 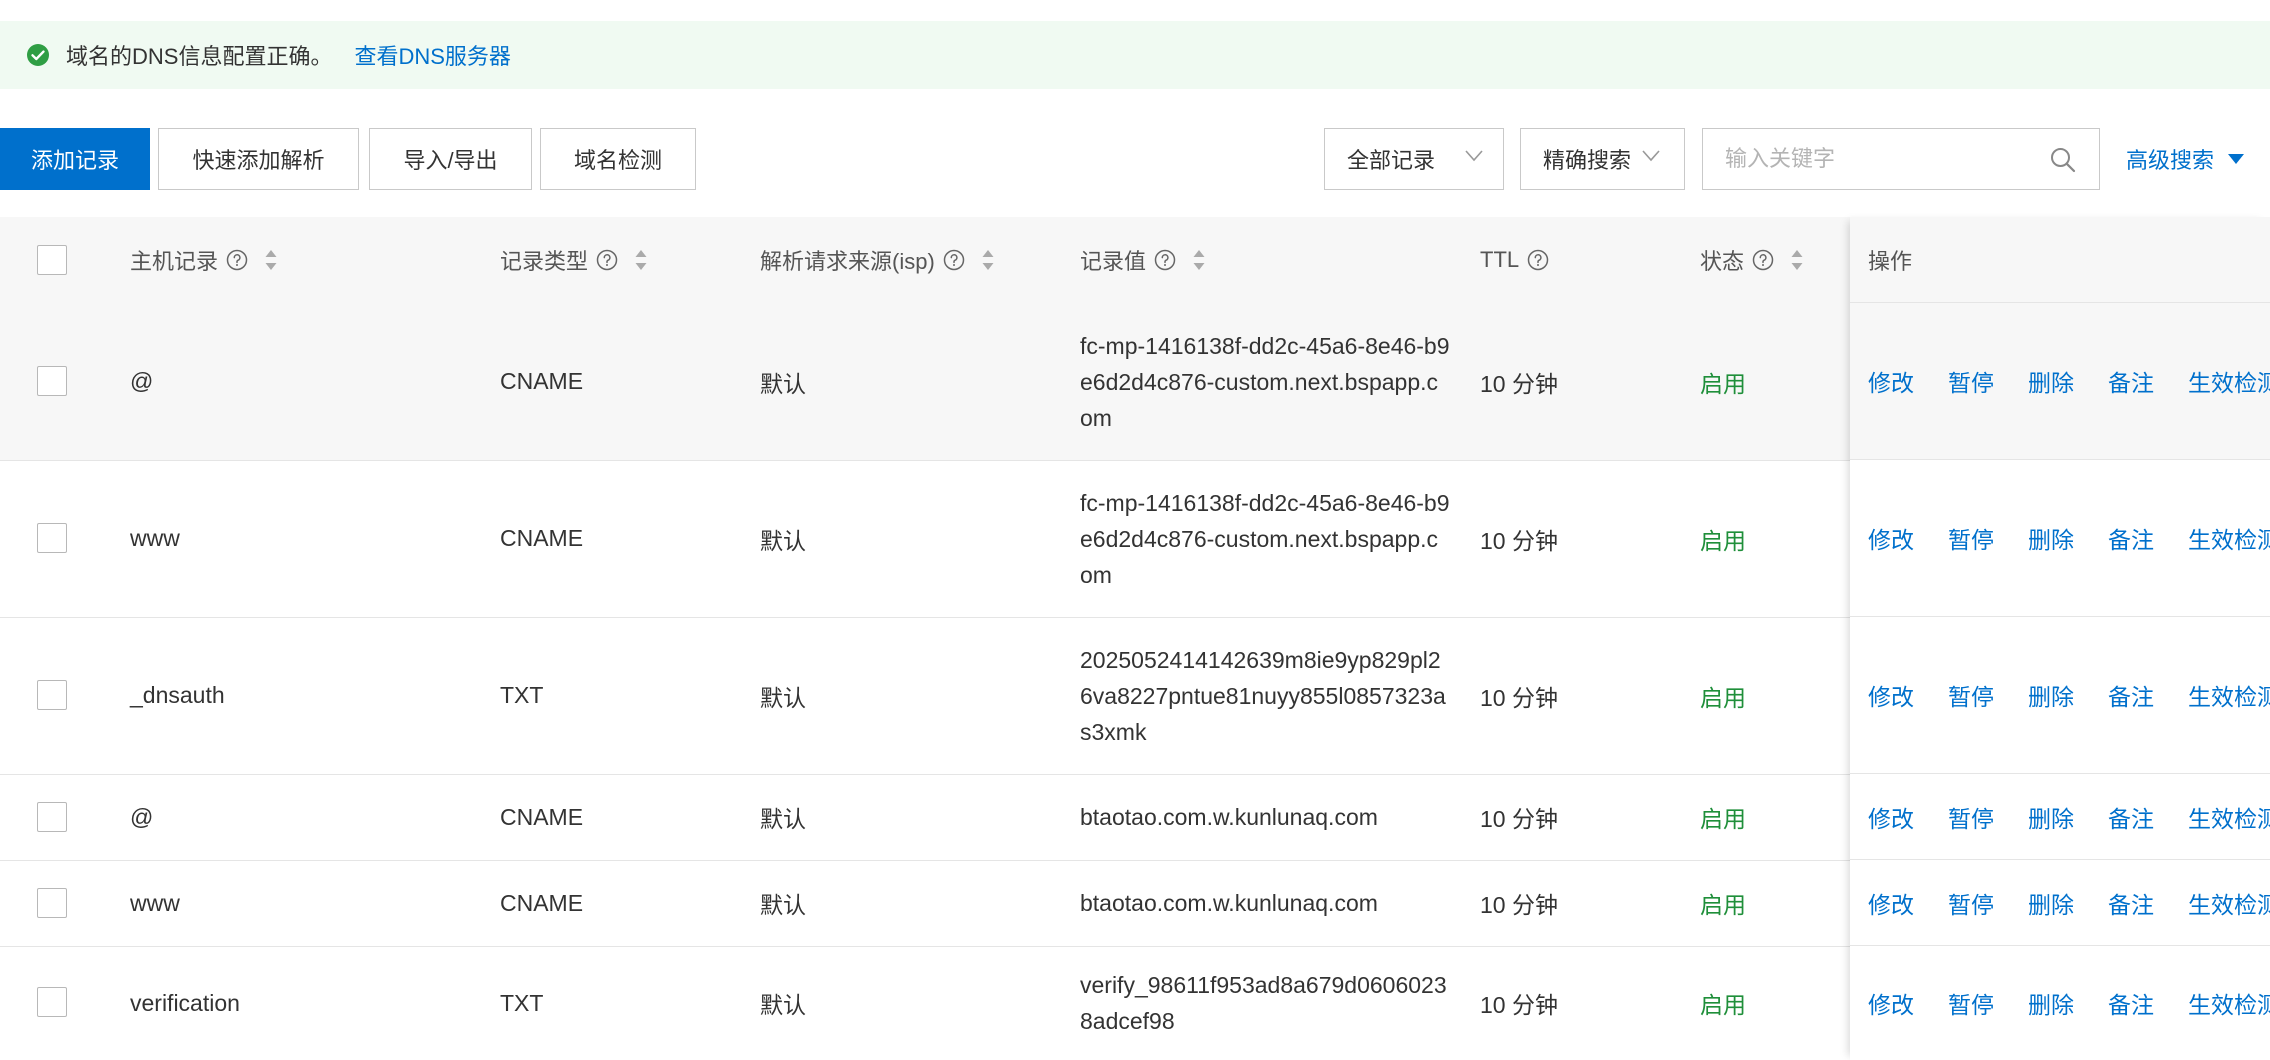 What do you see at coordinates (2063, 160) in the screenshot?
I see `search-icon` at bounding box center [2063, 160].